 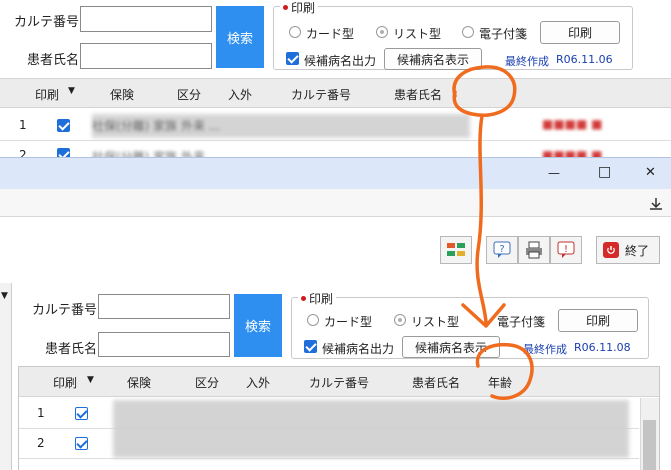 What do you see at coordinates (504, 371) in the screenshot?
I see `annotation-circle-bottom` at bounding box center [504, 371].